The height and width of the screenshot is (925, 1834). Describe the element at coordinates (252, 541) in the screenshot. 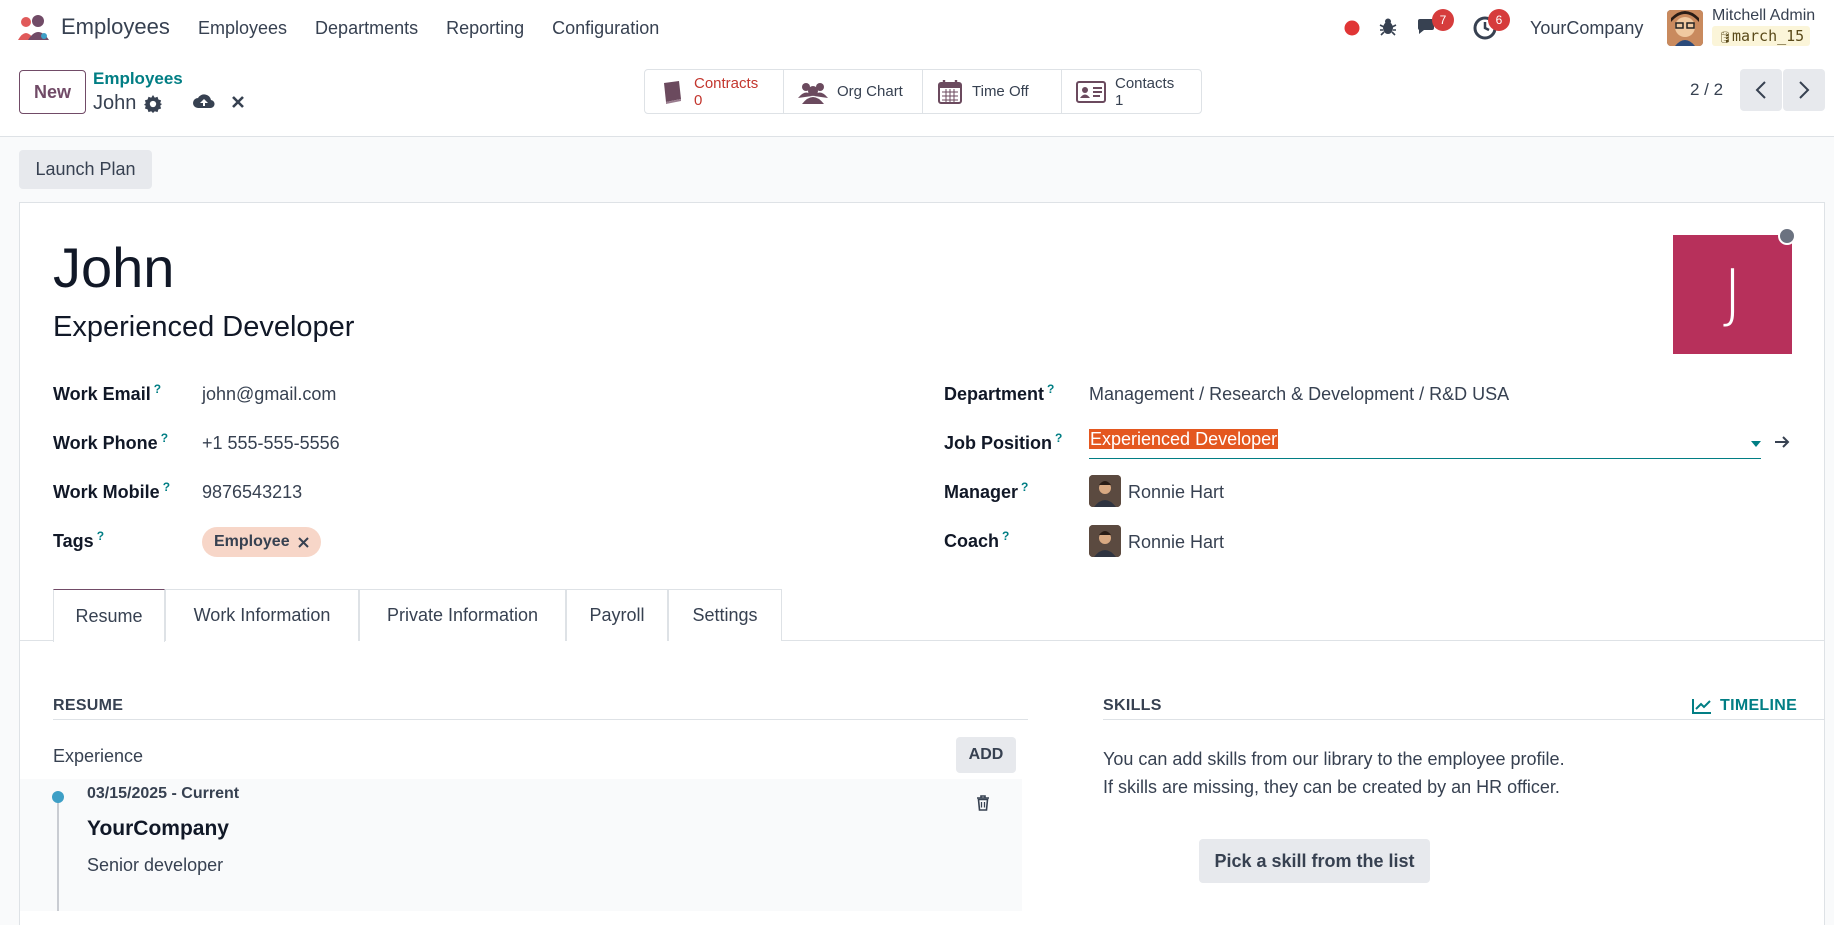

I see `tag-label: Employee` at that location.